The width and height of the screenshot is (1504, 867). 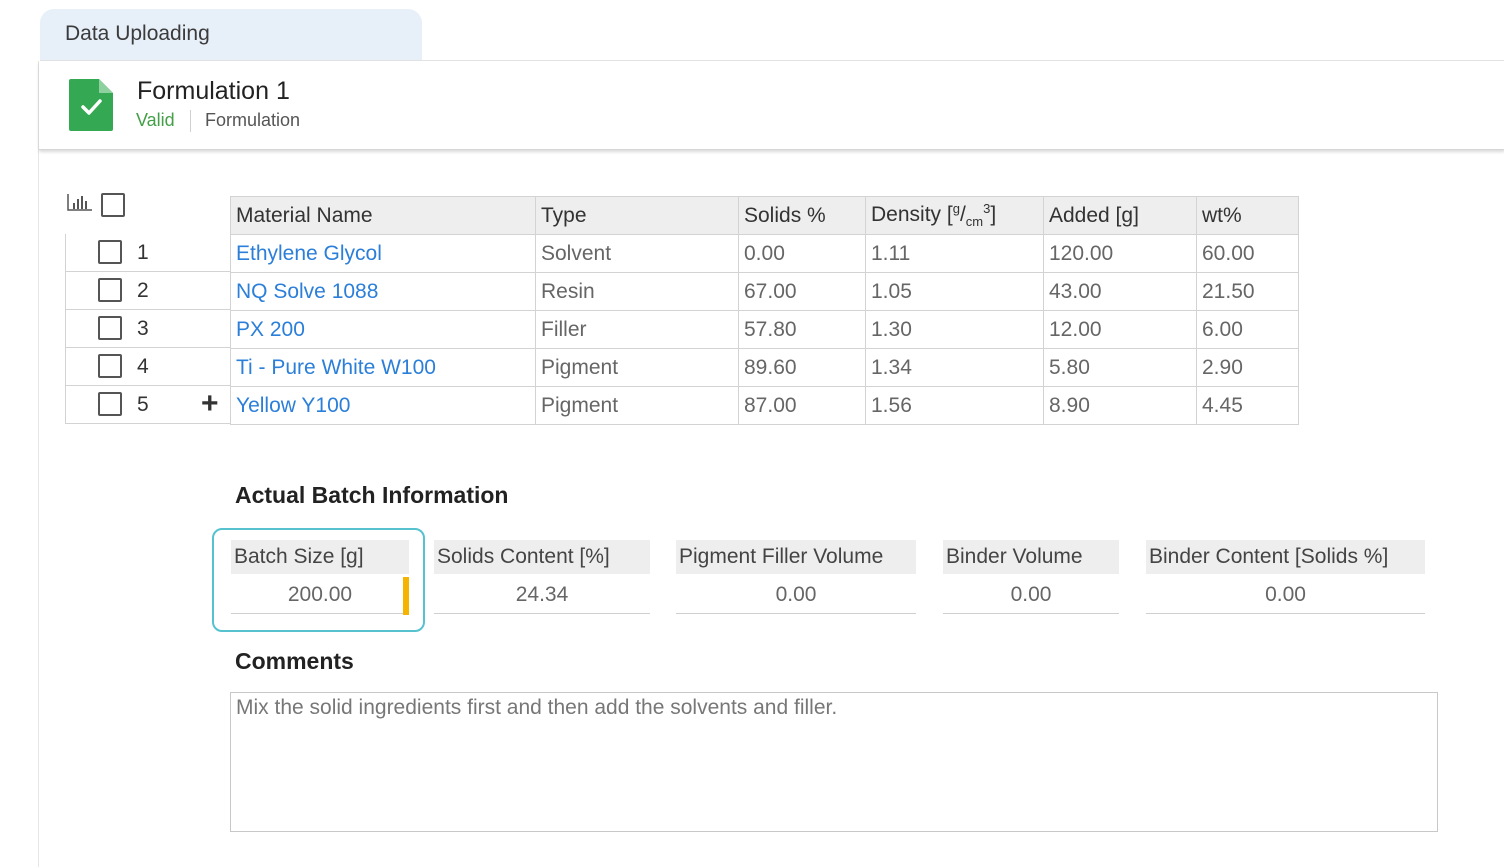 What do you see at coordinates (383, 329) in the screenshot?
I see `material-link: PX 200` at bounding box center [383, 329].